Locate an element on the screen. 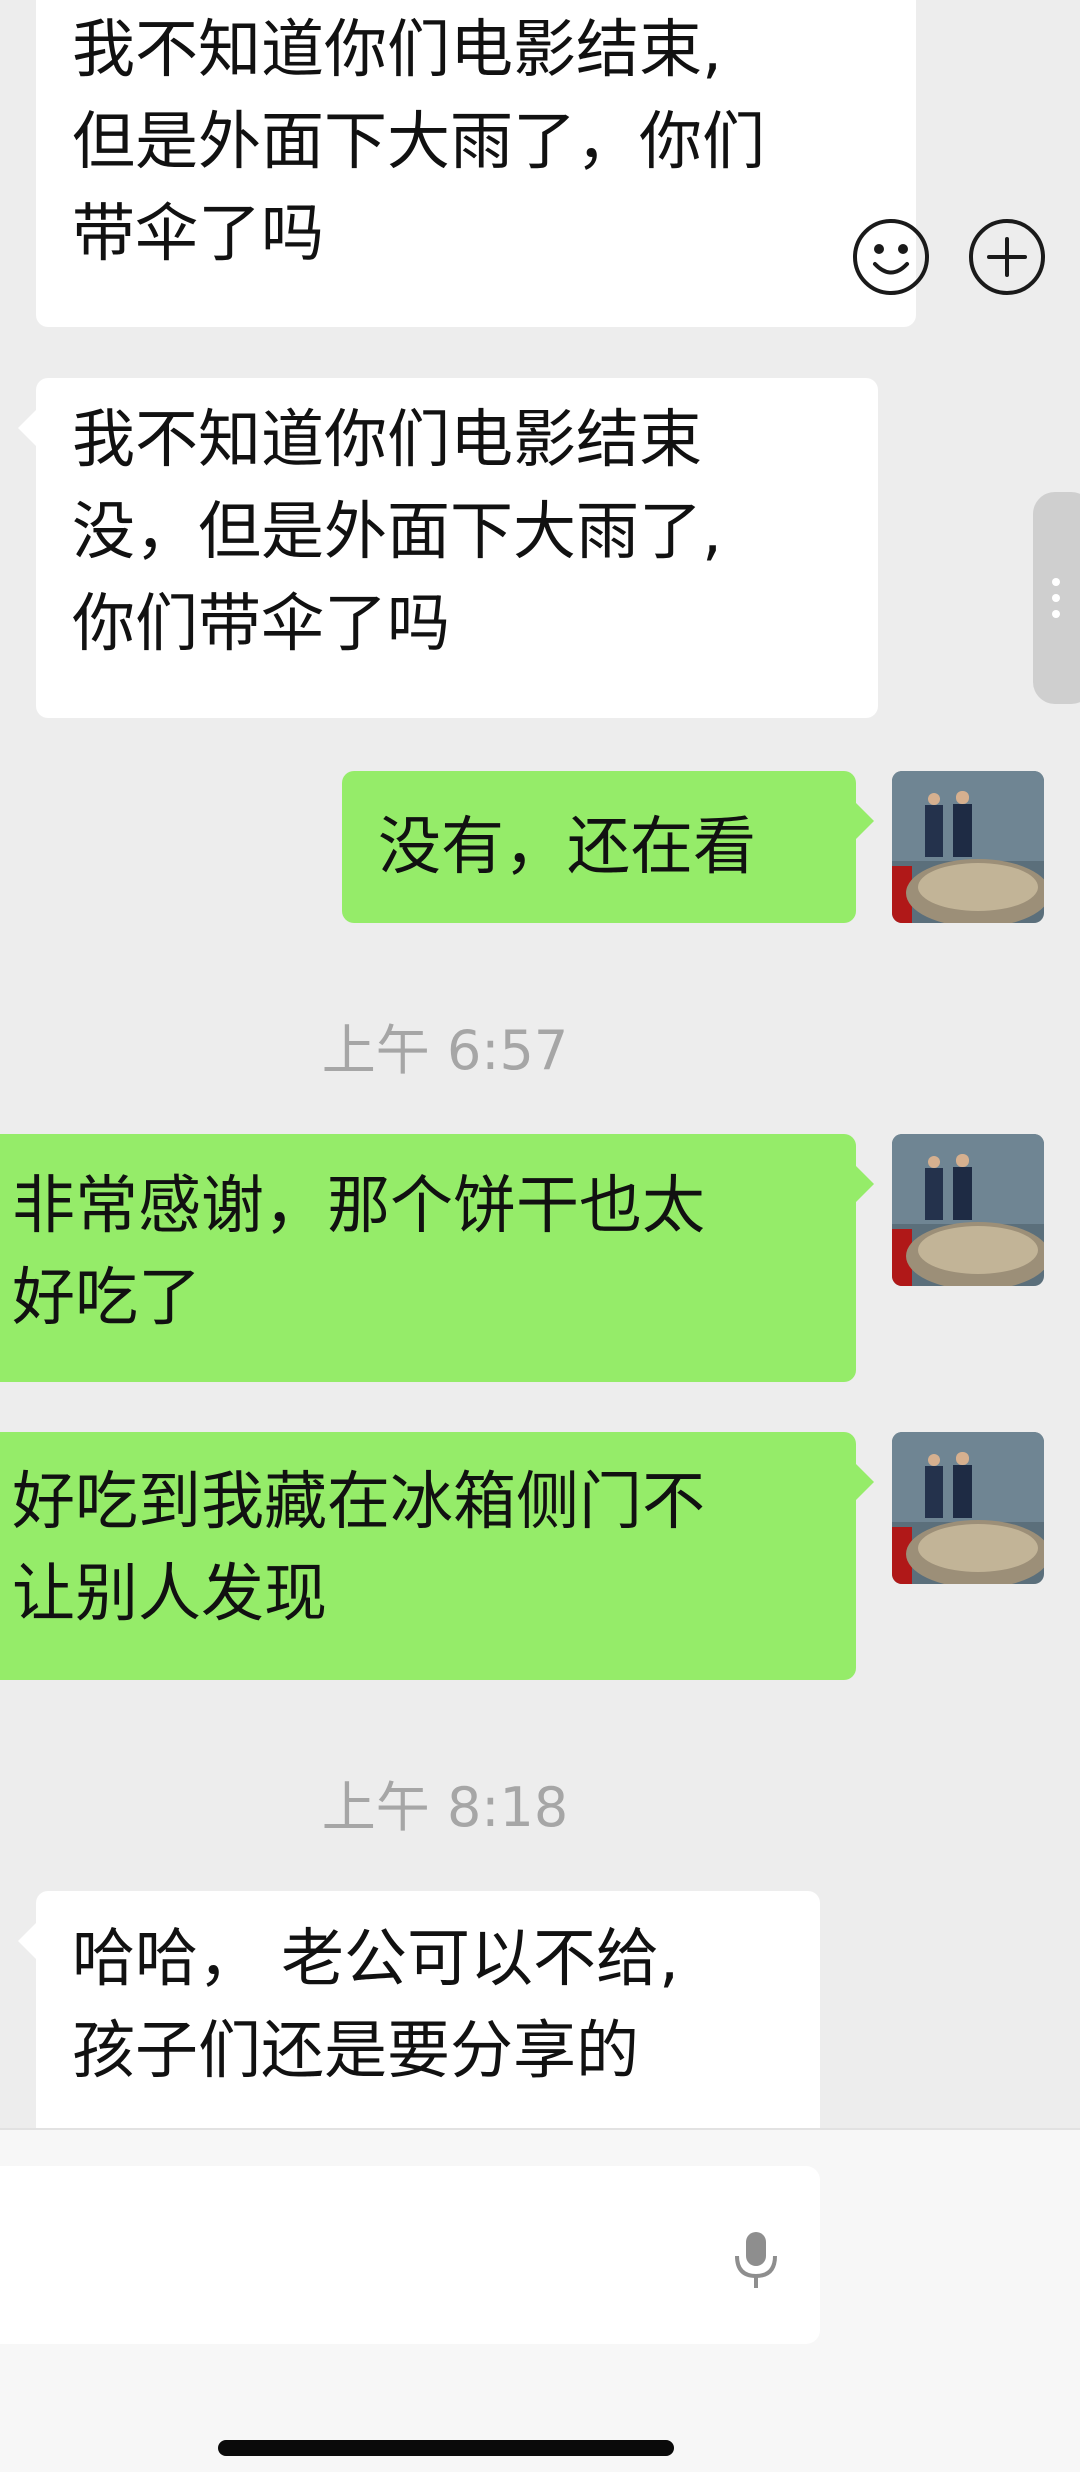  message-line: 孩子们还是要分享的 is located at coordinates (355, 2050).